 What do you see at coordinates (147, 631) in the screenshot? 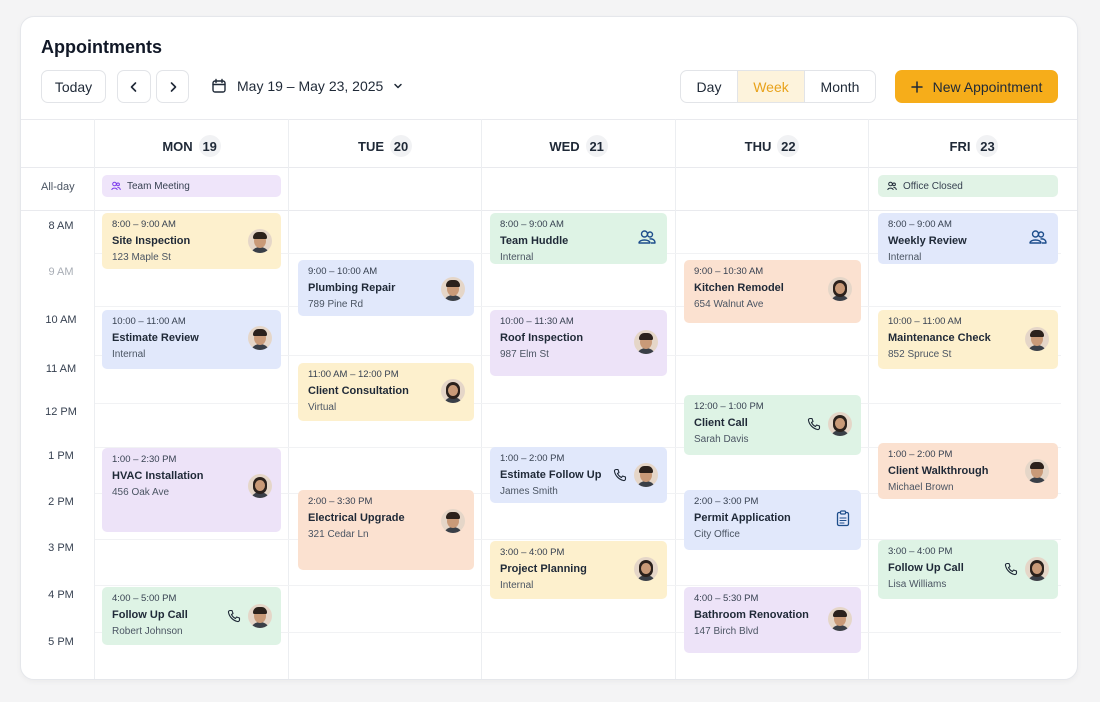
I see `appointment-contact: Robert Johnson` at bounding box center [147, 631].